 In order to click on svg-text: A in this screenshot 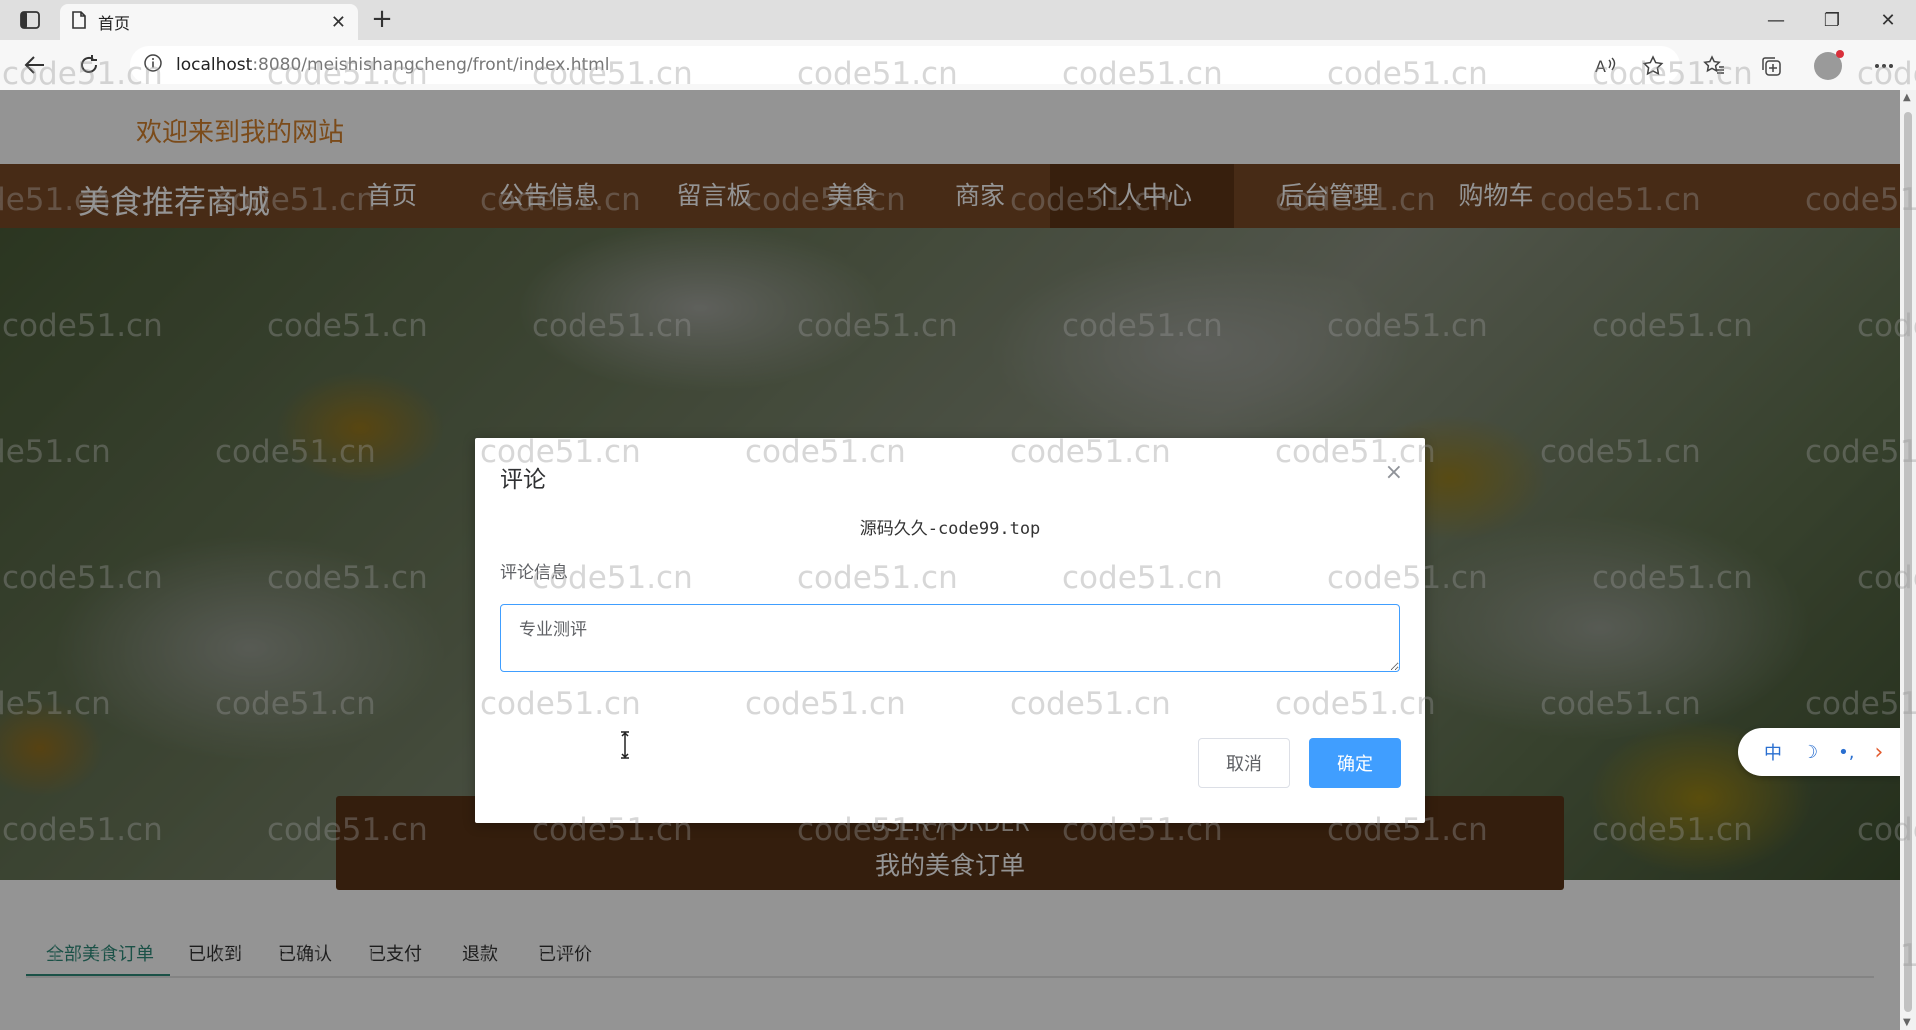, I will do `click(1600, 66)`.